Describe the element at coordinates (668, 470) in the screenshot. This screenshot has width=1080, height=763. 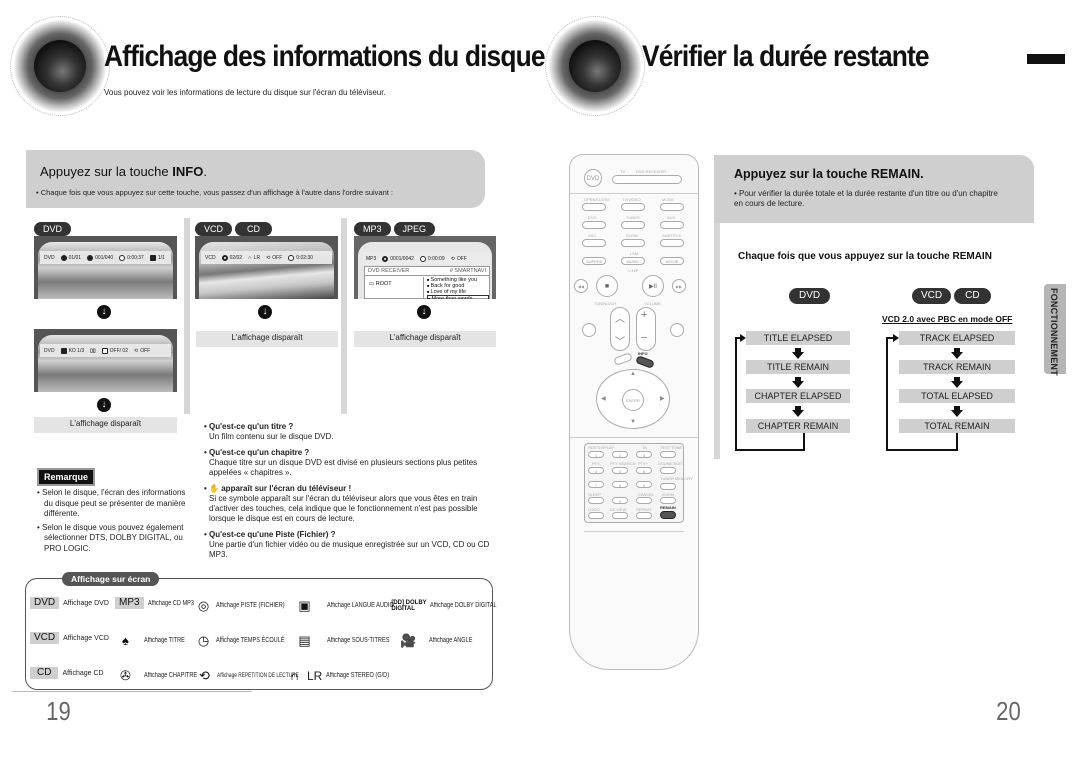
I see `sound-edit-button` at that location.